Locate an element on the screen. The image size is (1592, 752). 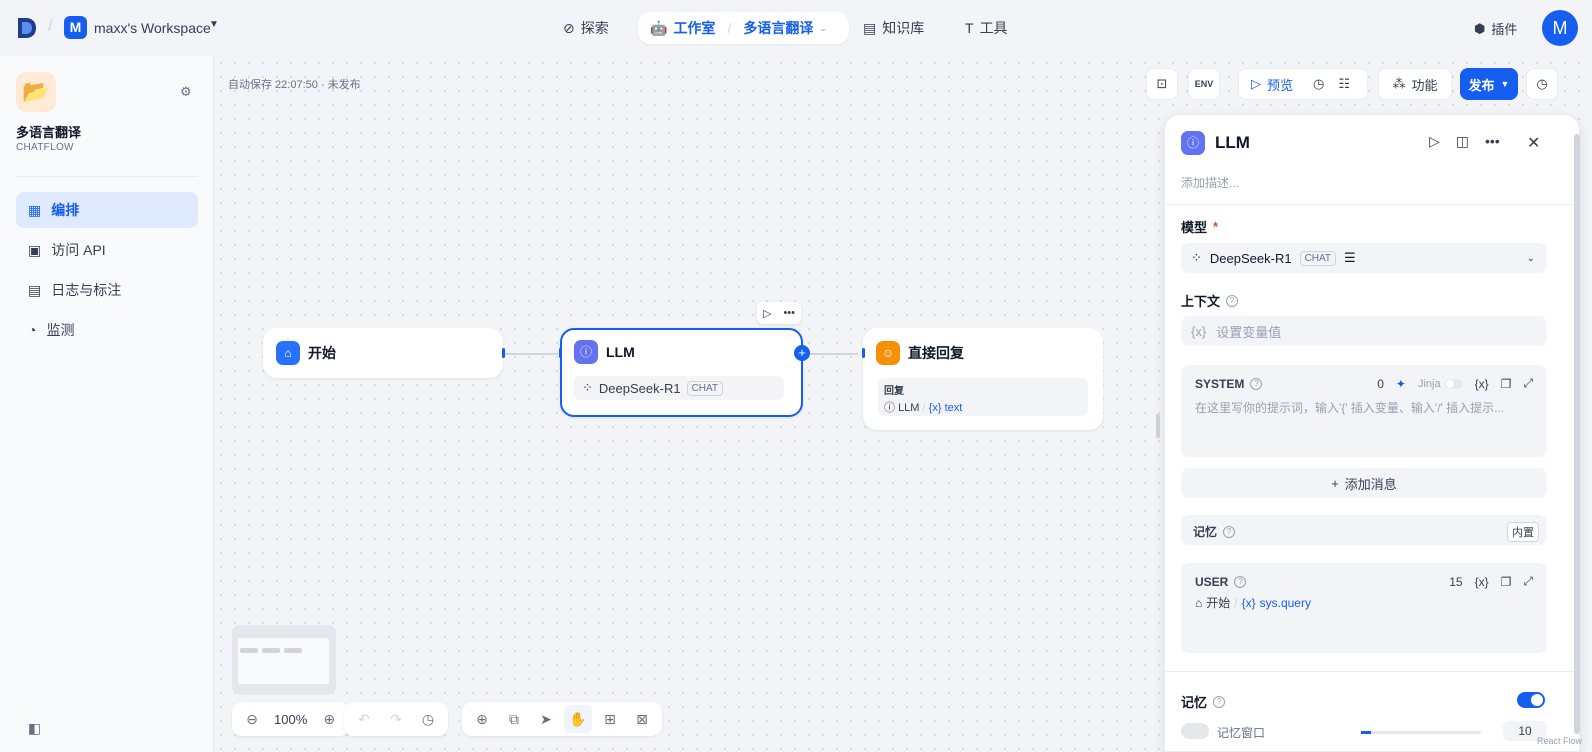
close-icon: ✕ is located at coordinates (1533, 143).